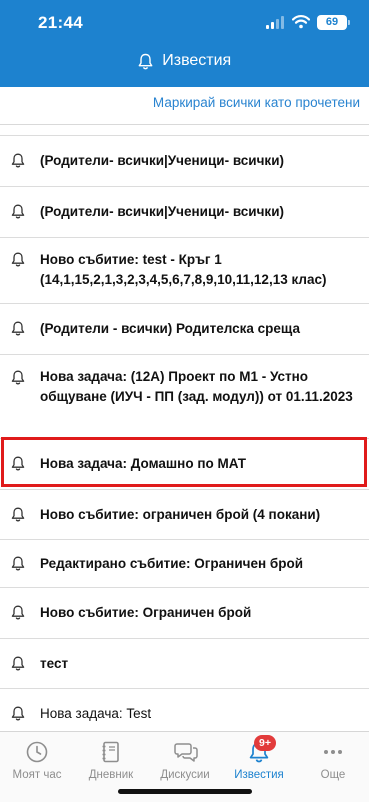 This screenshot has height=802, width=369. I want to click on page-title-text: Известия, so click(197, 60).